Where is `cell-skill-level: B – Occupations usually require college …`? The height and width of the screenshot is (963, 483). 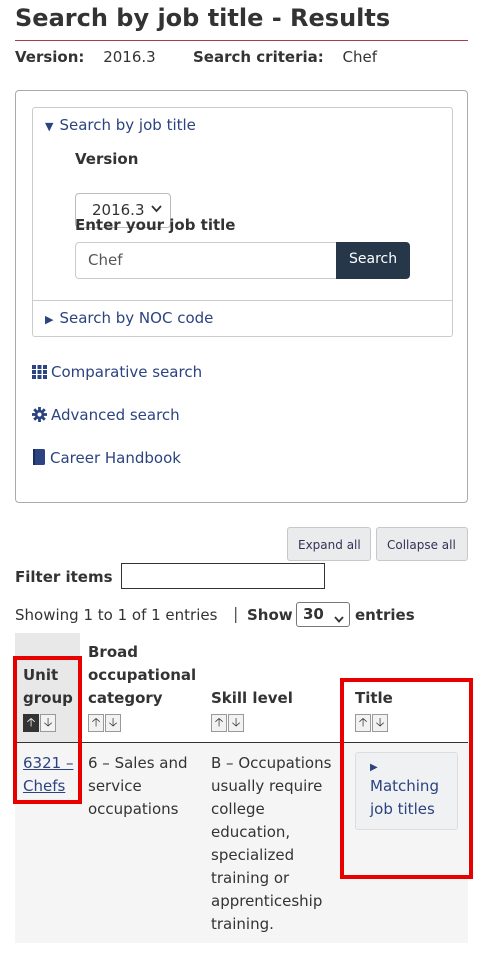 cell-skill-level: B – Occupations usually require college … is located at coordinates (271, 844).